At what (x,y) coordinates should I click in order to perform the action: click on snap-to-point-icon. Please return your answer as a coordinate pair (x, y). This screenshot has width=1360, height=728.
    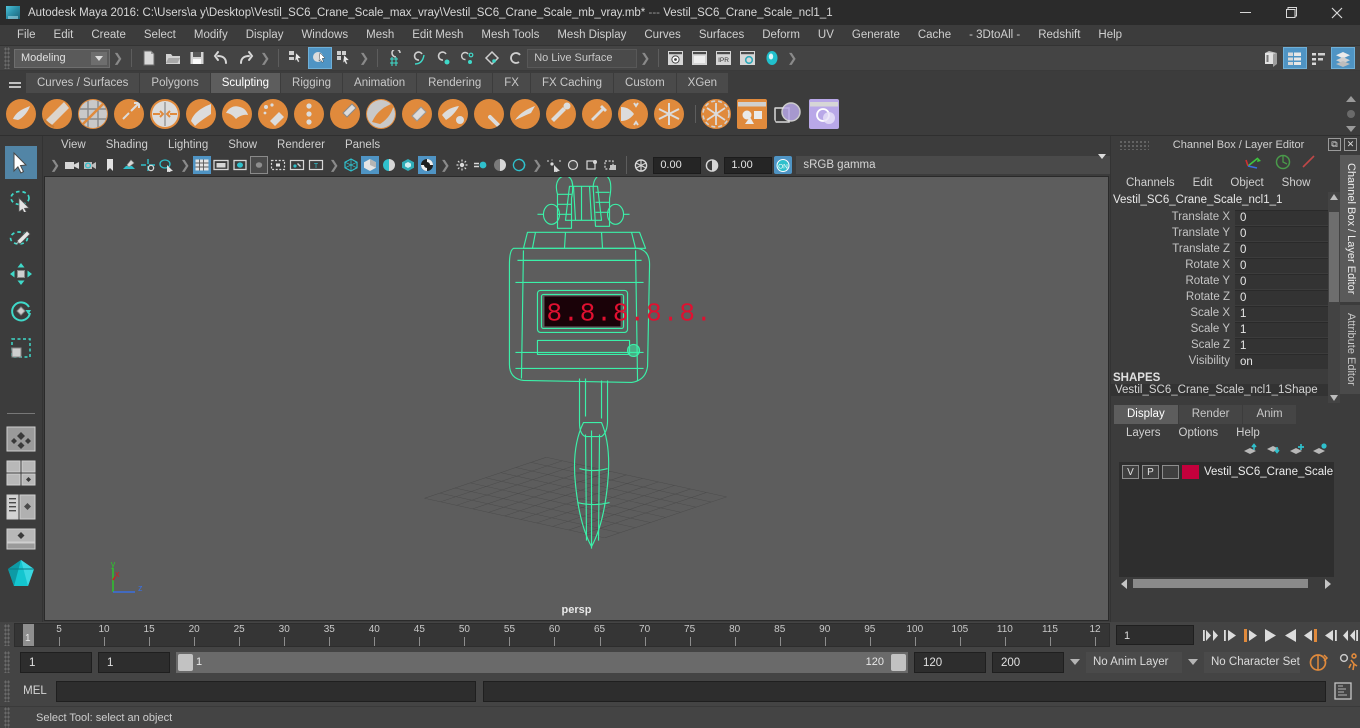
    Looking at the image, I should click on (443, 58).